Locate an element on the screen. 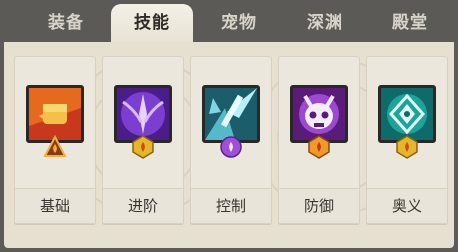 Image resolution: width=458 pixels, height=252 pixels. skill-card-control: 控制 is located at coordinates (231, 140).